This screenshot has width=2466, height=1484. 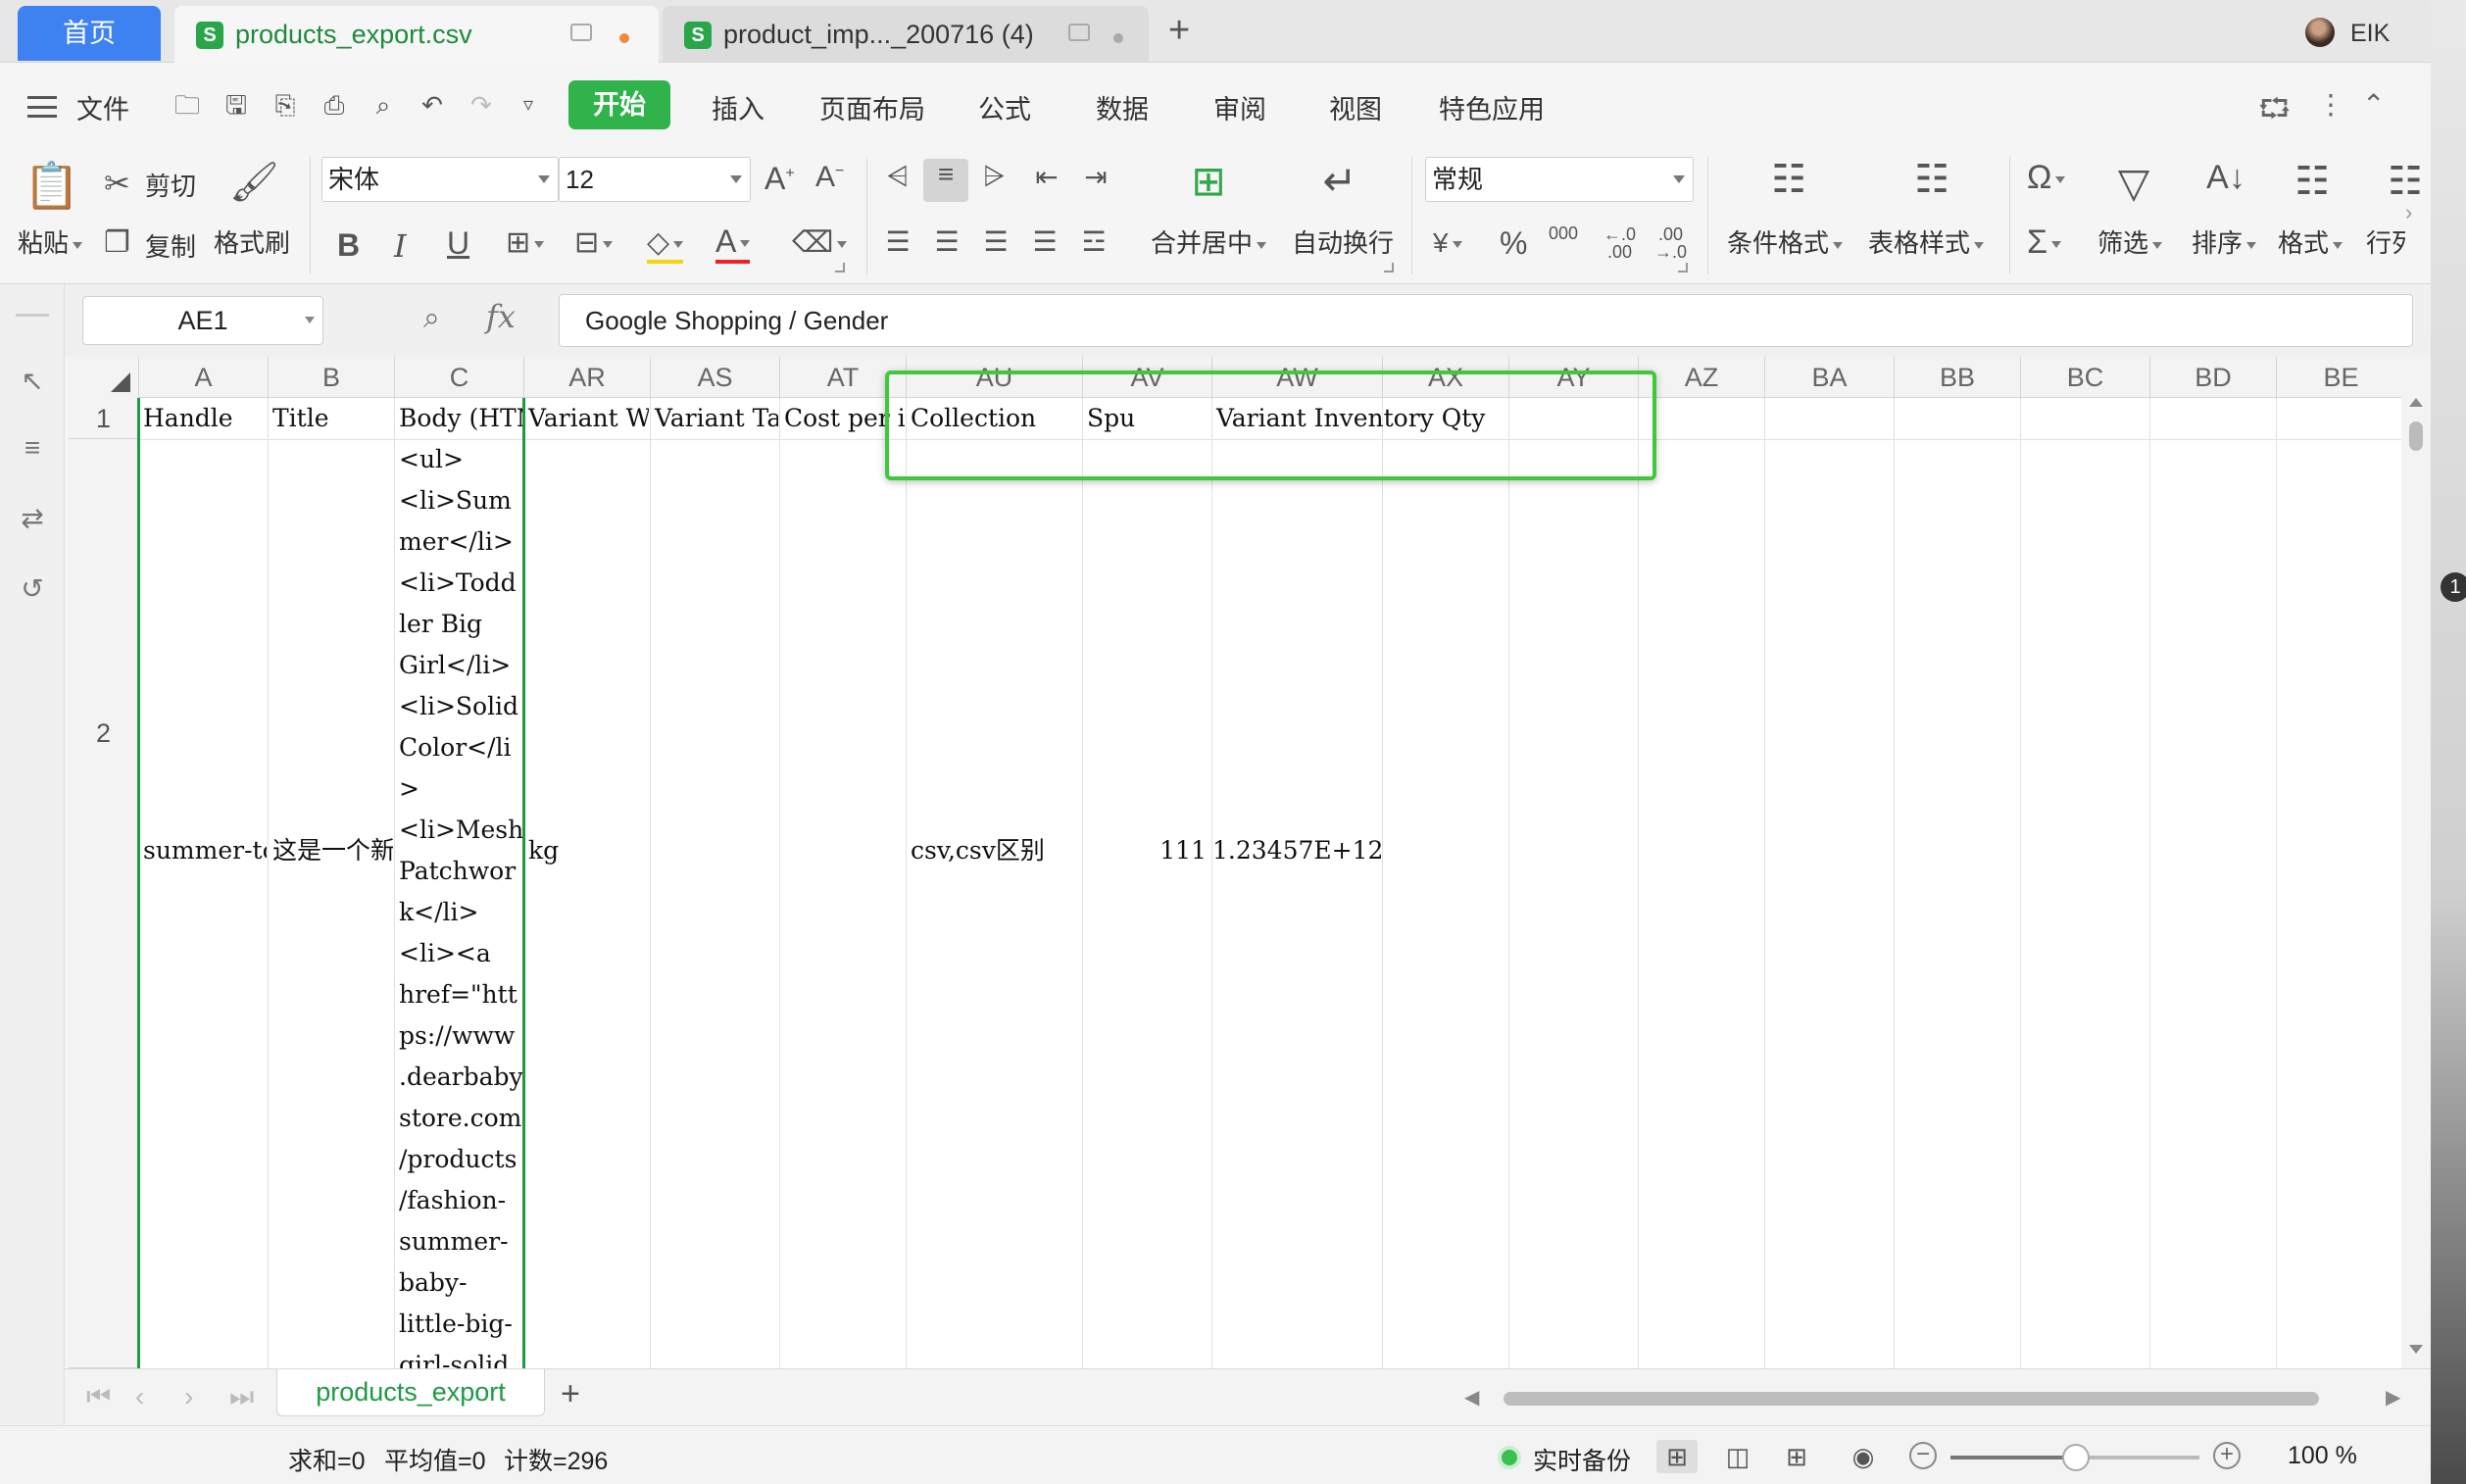 I want to click on clear-format-icon: ⌫, so click(x=820, y=243).